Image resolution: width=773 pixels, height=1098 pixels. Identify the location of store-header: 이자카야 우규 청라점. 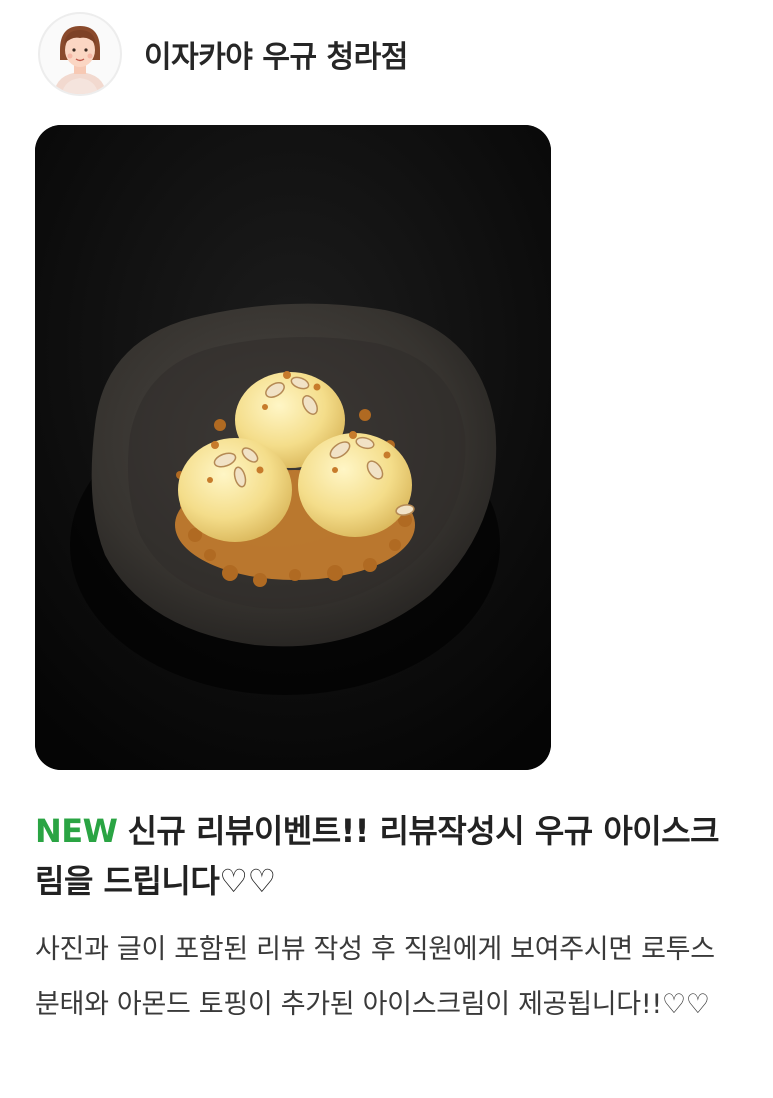
(223, 54).